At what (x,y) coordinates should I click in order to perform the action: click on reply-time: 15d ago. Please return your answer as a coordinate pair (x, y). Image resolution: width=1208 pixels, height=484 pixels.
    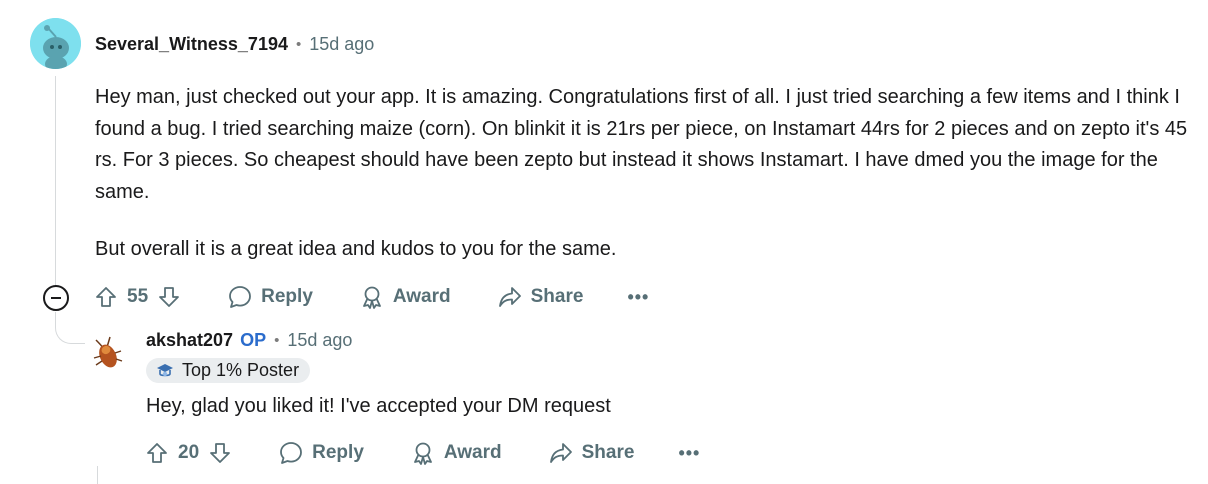
    Looking at the image, I should click on (319, 340).